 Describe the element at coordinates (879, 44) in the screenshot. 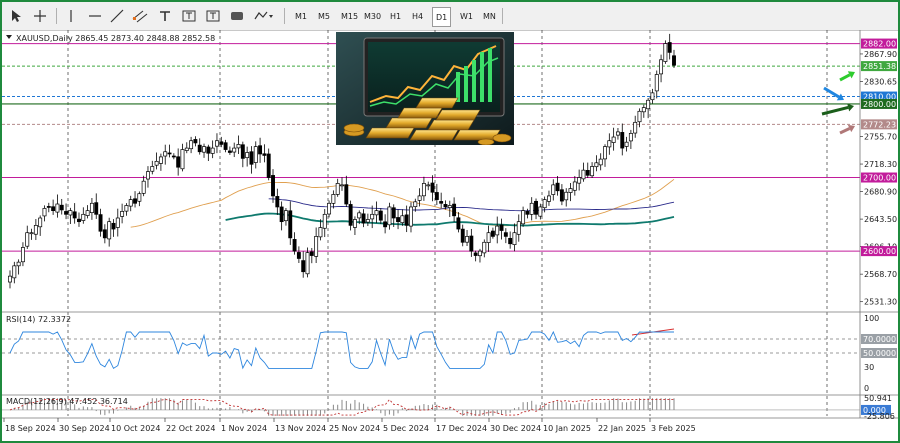

I see `price-tag-label: 2882.00` at that location.